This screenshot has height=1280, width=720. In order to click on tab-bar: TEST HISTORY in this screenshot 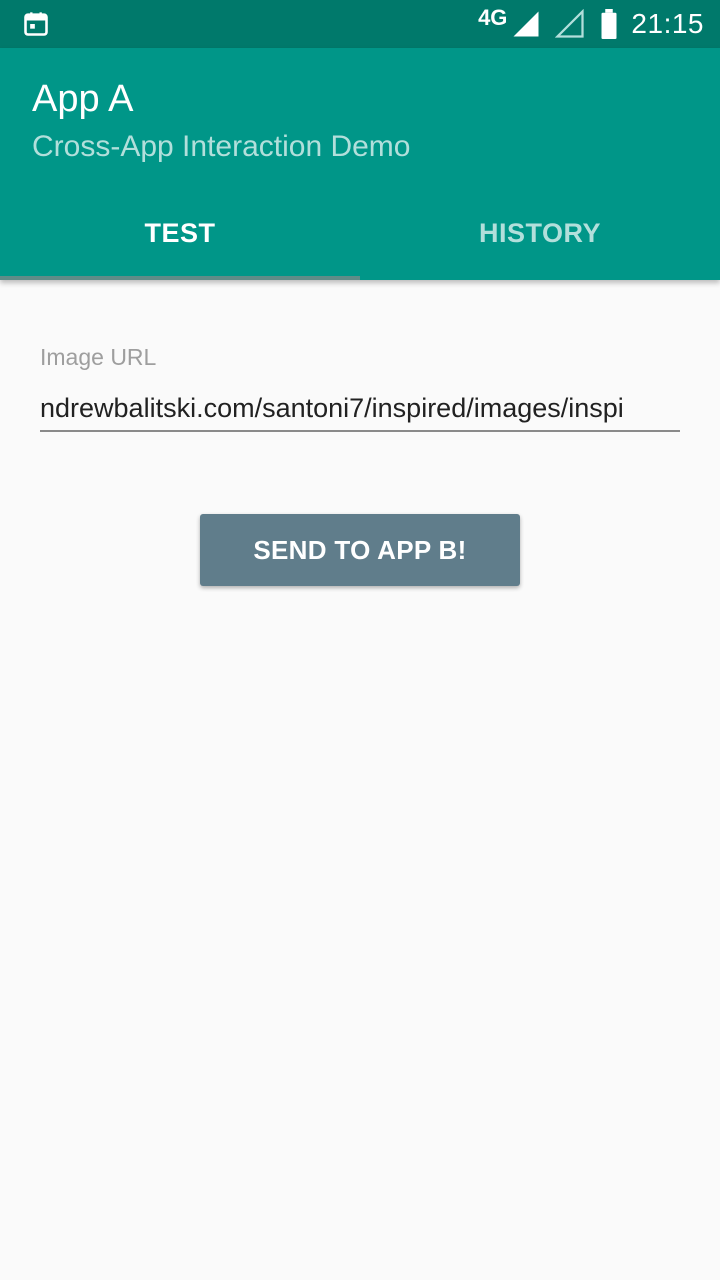, I will do `click(360, 233)`.